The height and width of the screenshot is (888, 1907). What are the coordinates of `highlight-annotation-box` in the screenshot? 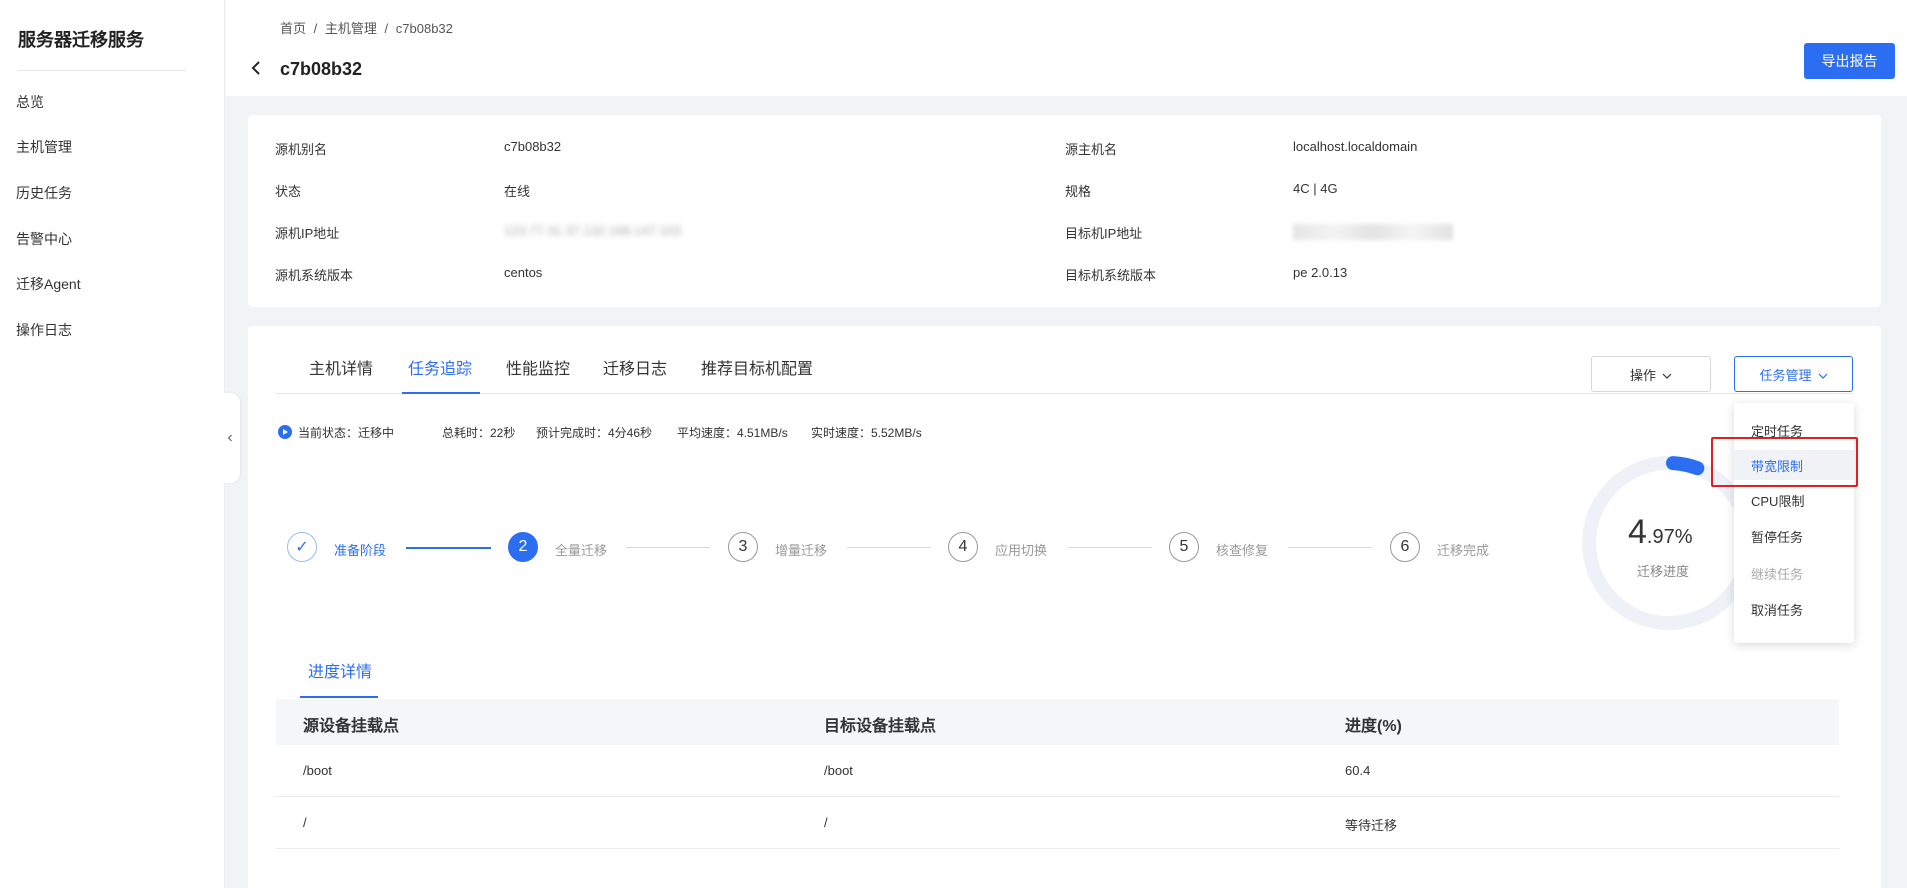 It's located at (1784, 462).